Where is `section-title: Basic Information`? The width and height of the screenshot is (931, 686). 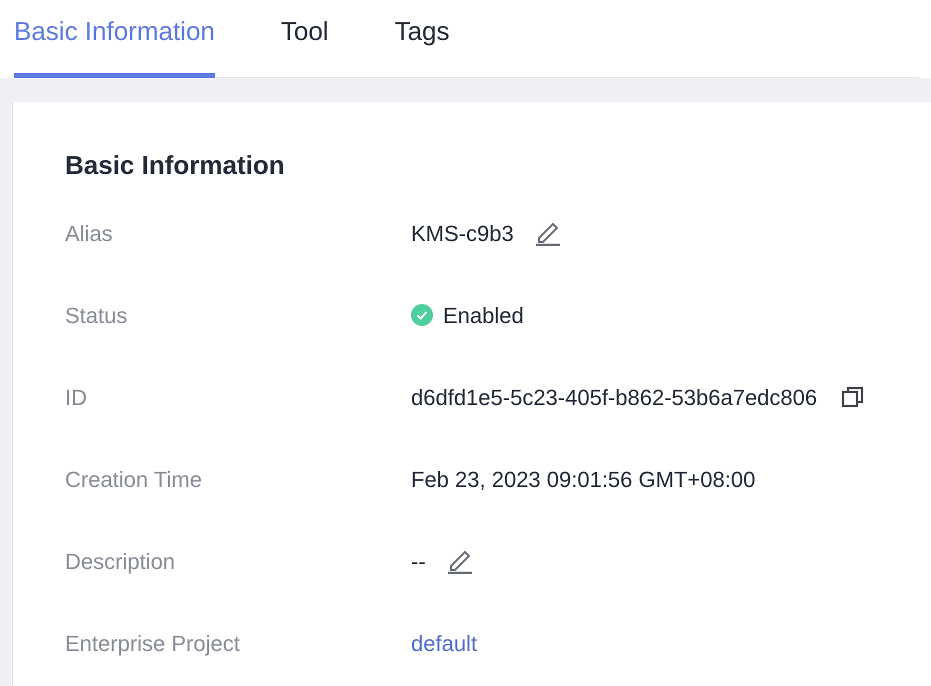 section-title: Basic Information is located at coordinates (175, 165).